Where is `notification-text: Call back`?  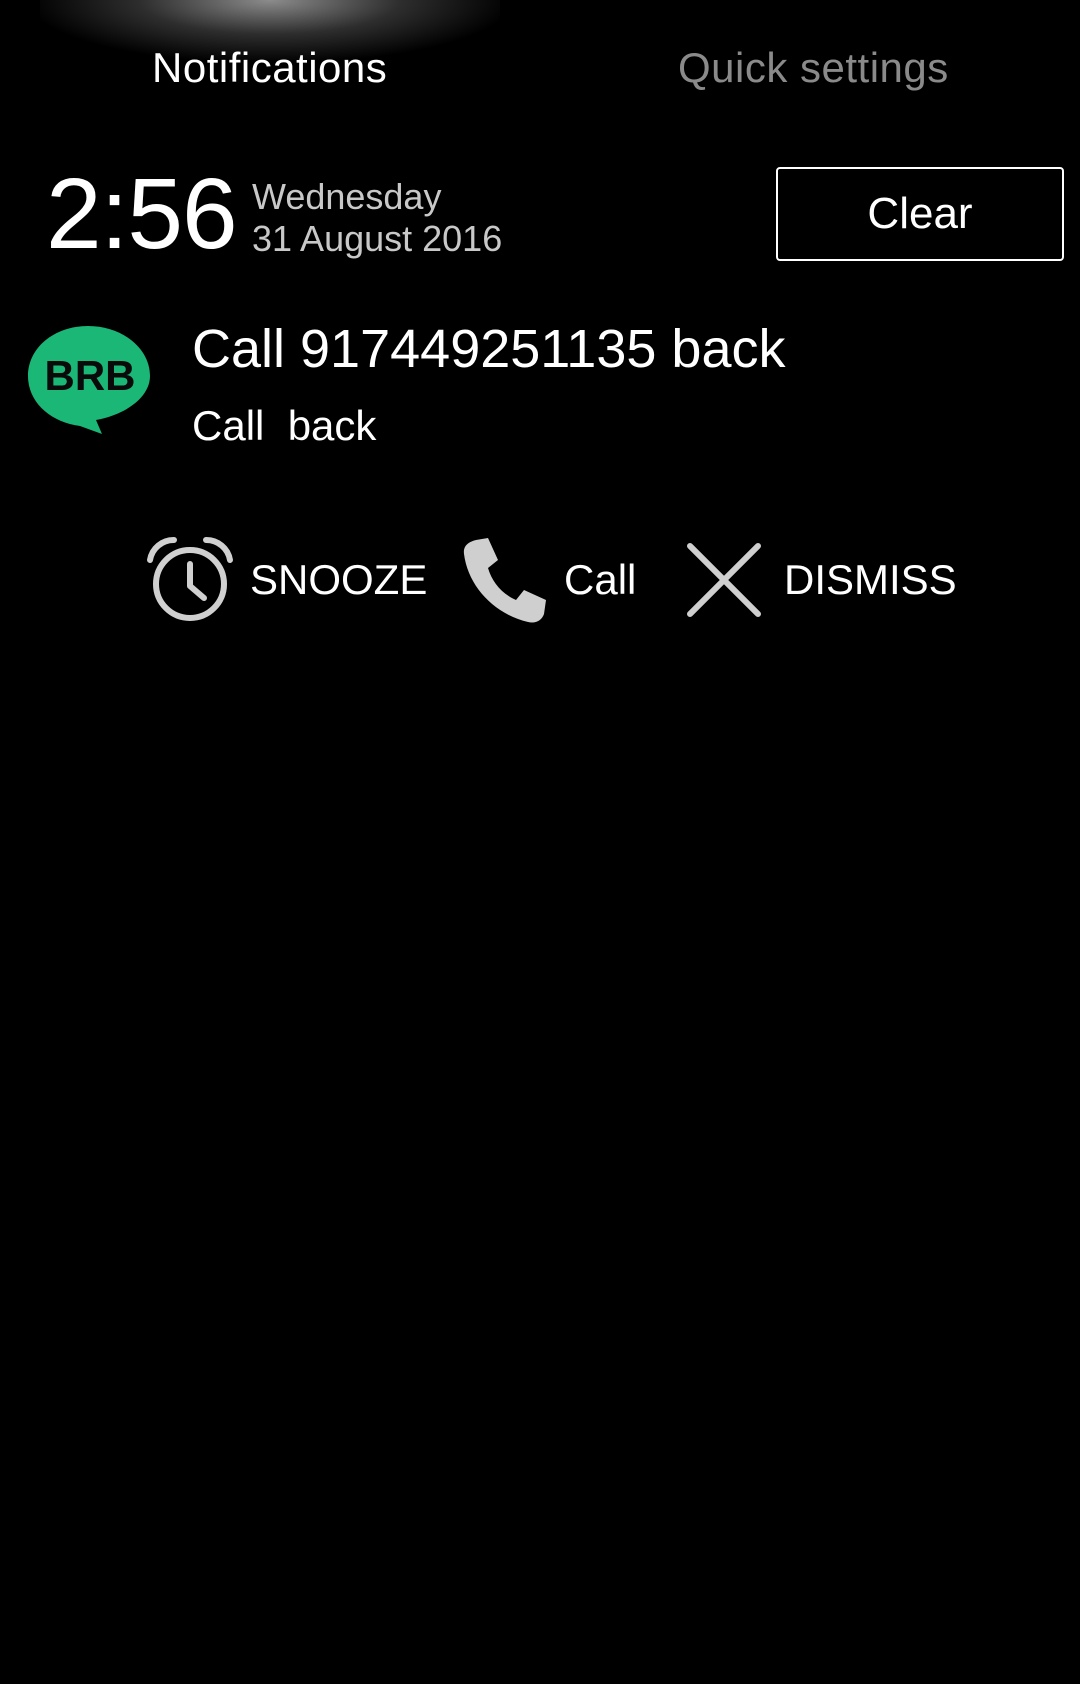 notification-text: Call back is located at coordinates (284, 425).